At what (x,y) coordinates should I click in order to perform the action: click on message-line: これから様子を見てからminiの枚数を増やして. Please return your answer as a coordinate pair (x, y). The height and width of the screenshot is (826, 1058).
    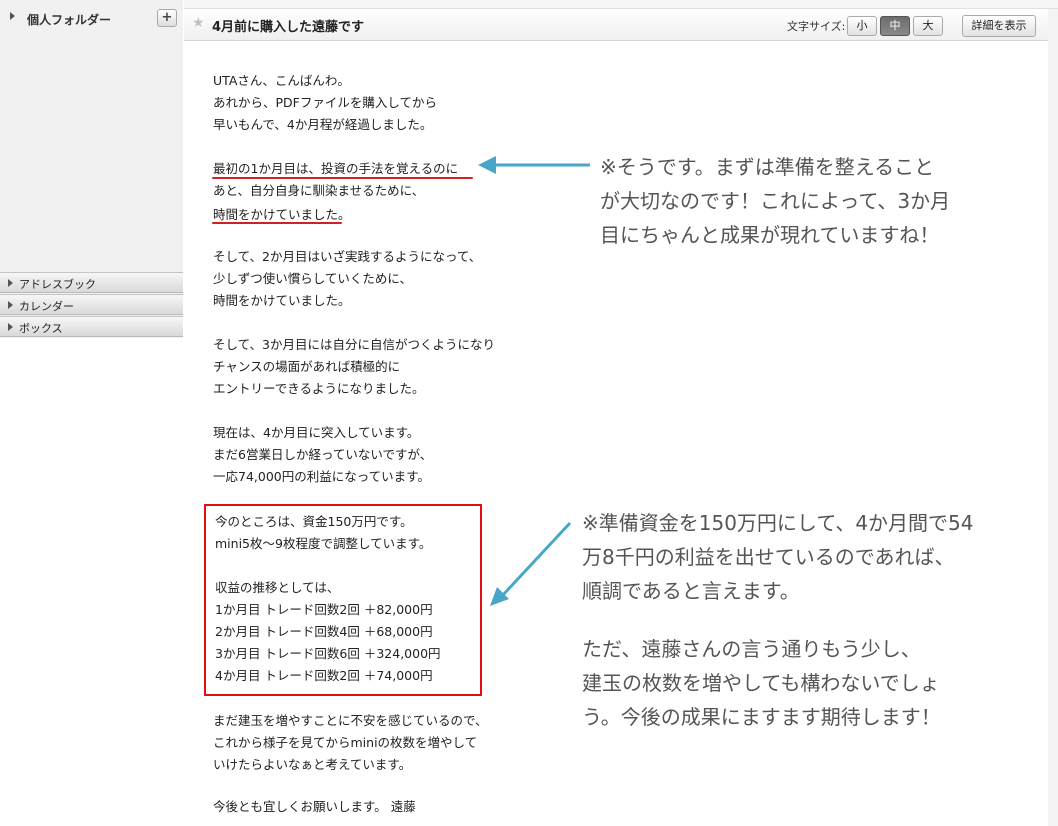
    Looking at the image, I should click on (345, 742).